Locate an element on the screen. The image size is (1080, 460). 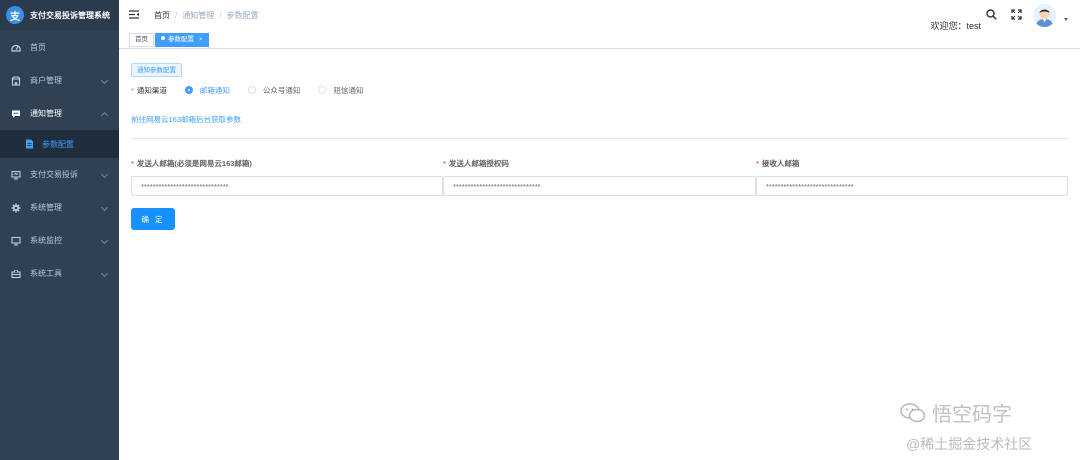
app-logo-bar: 支 支付交易投诉管理系统 is located at coordinates (59, 15).